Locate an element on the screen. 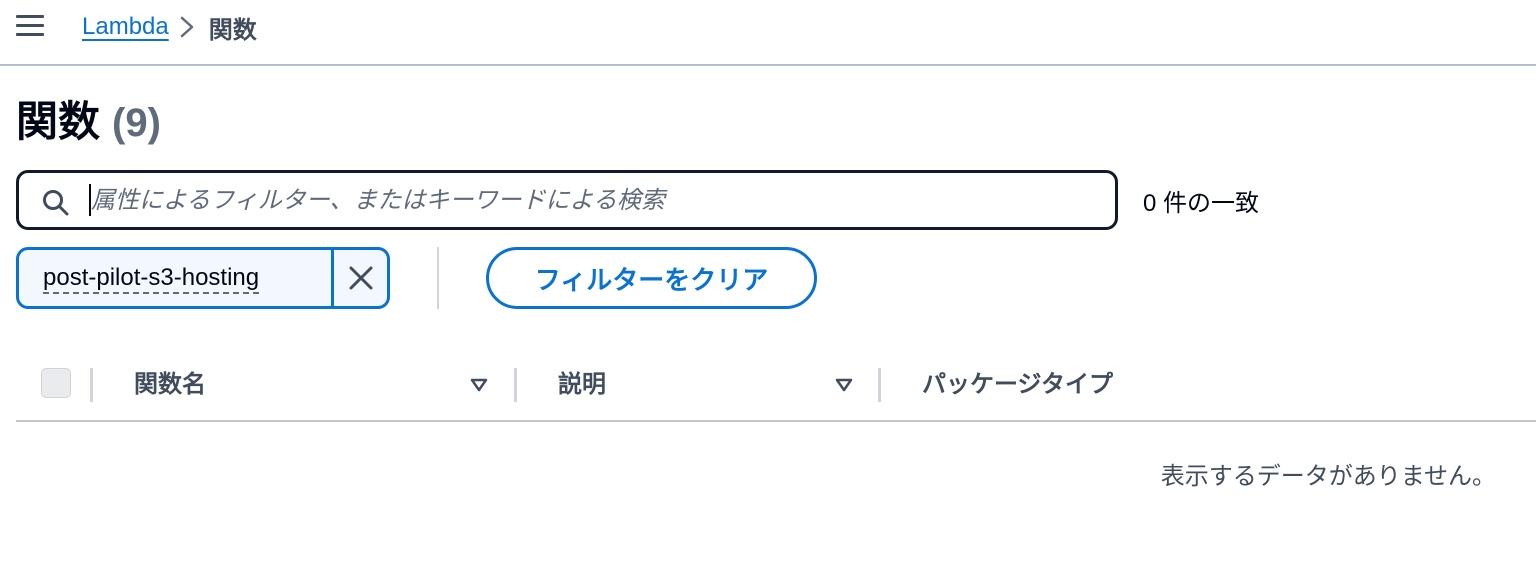 Image resolution: width=1536 pixels, height=583 pixels. breadcrumb-current: 関数 is located at coordinates (232, 30).